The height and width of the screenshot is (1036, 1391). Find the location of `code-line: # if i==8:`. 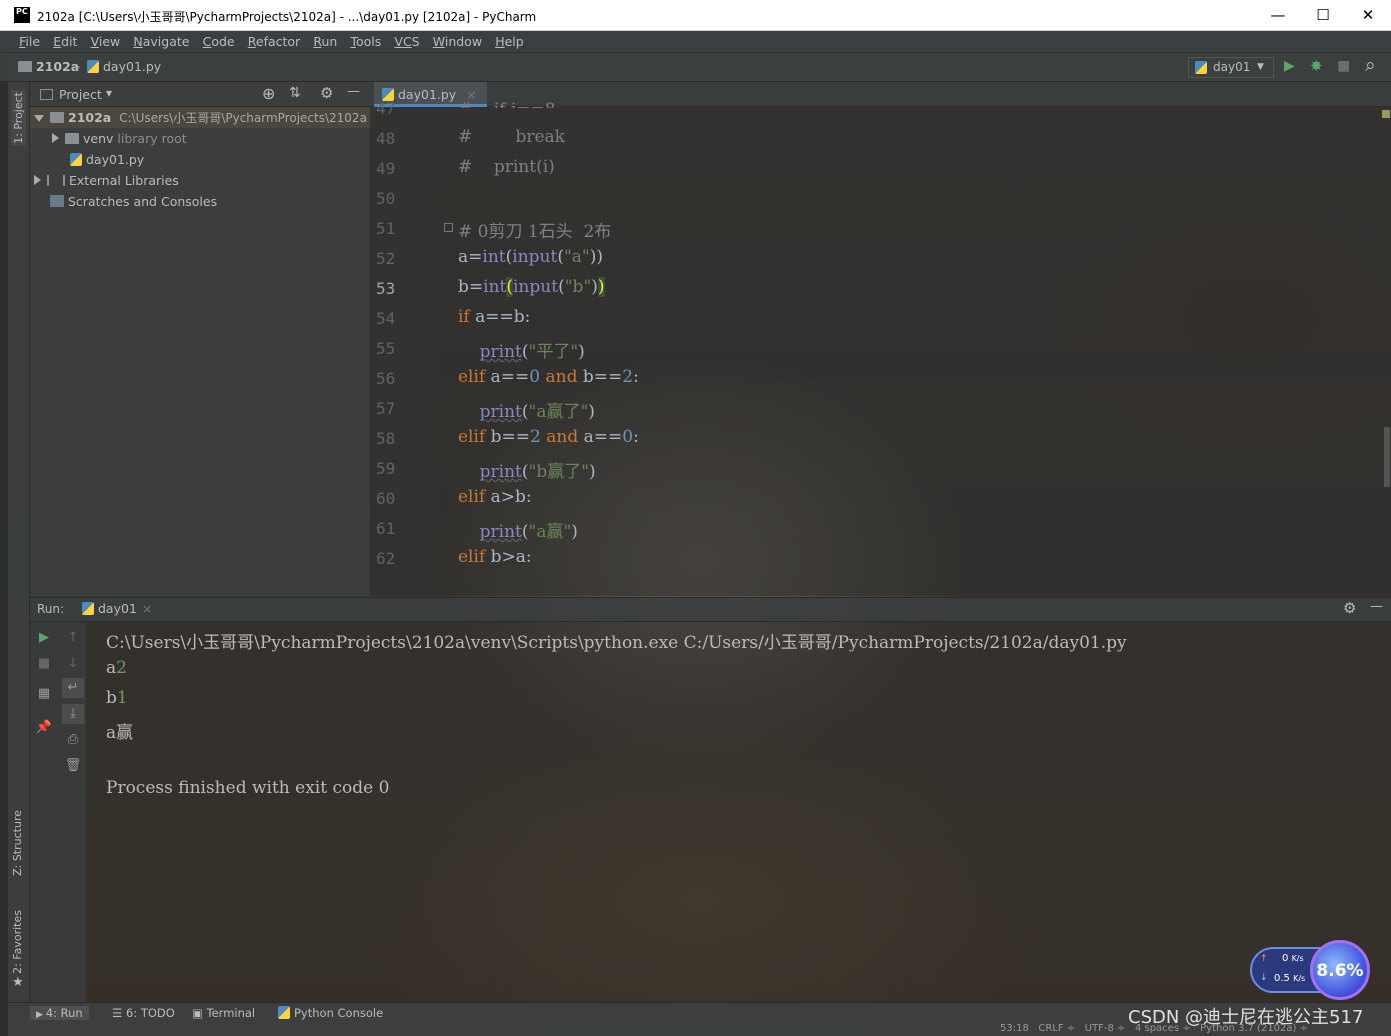

code-line: # if i==8: is located at coordinates (509, 104).